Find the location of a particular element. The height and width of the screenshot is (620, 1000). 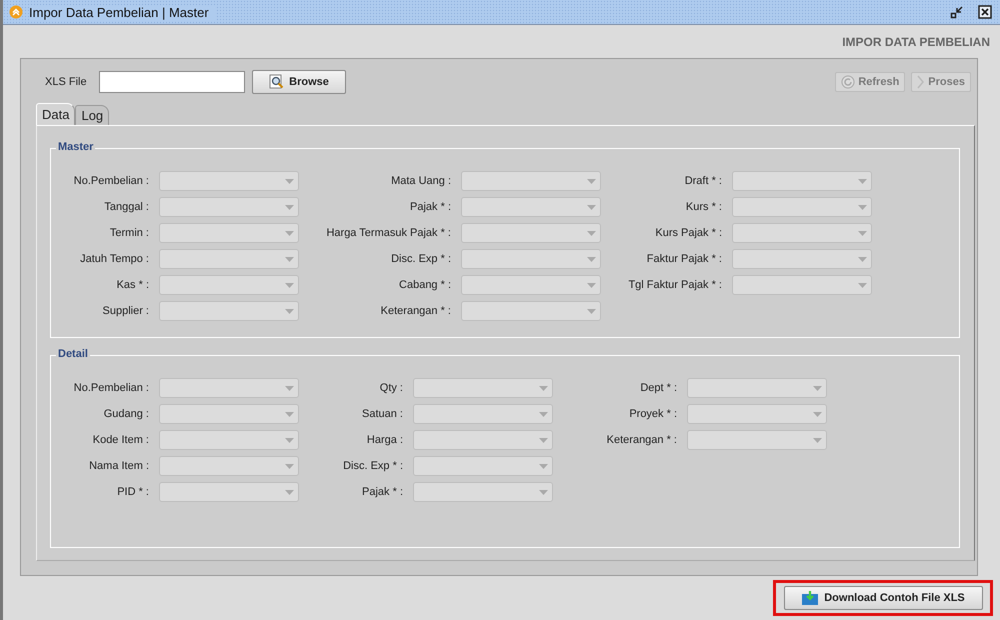

field-label: Termin : is located at coordinates (128, 233).